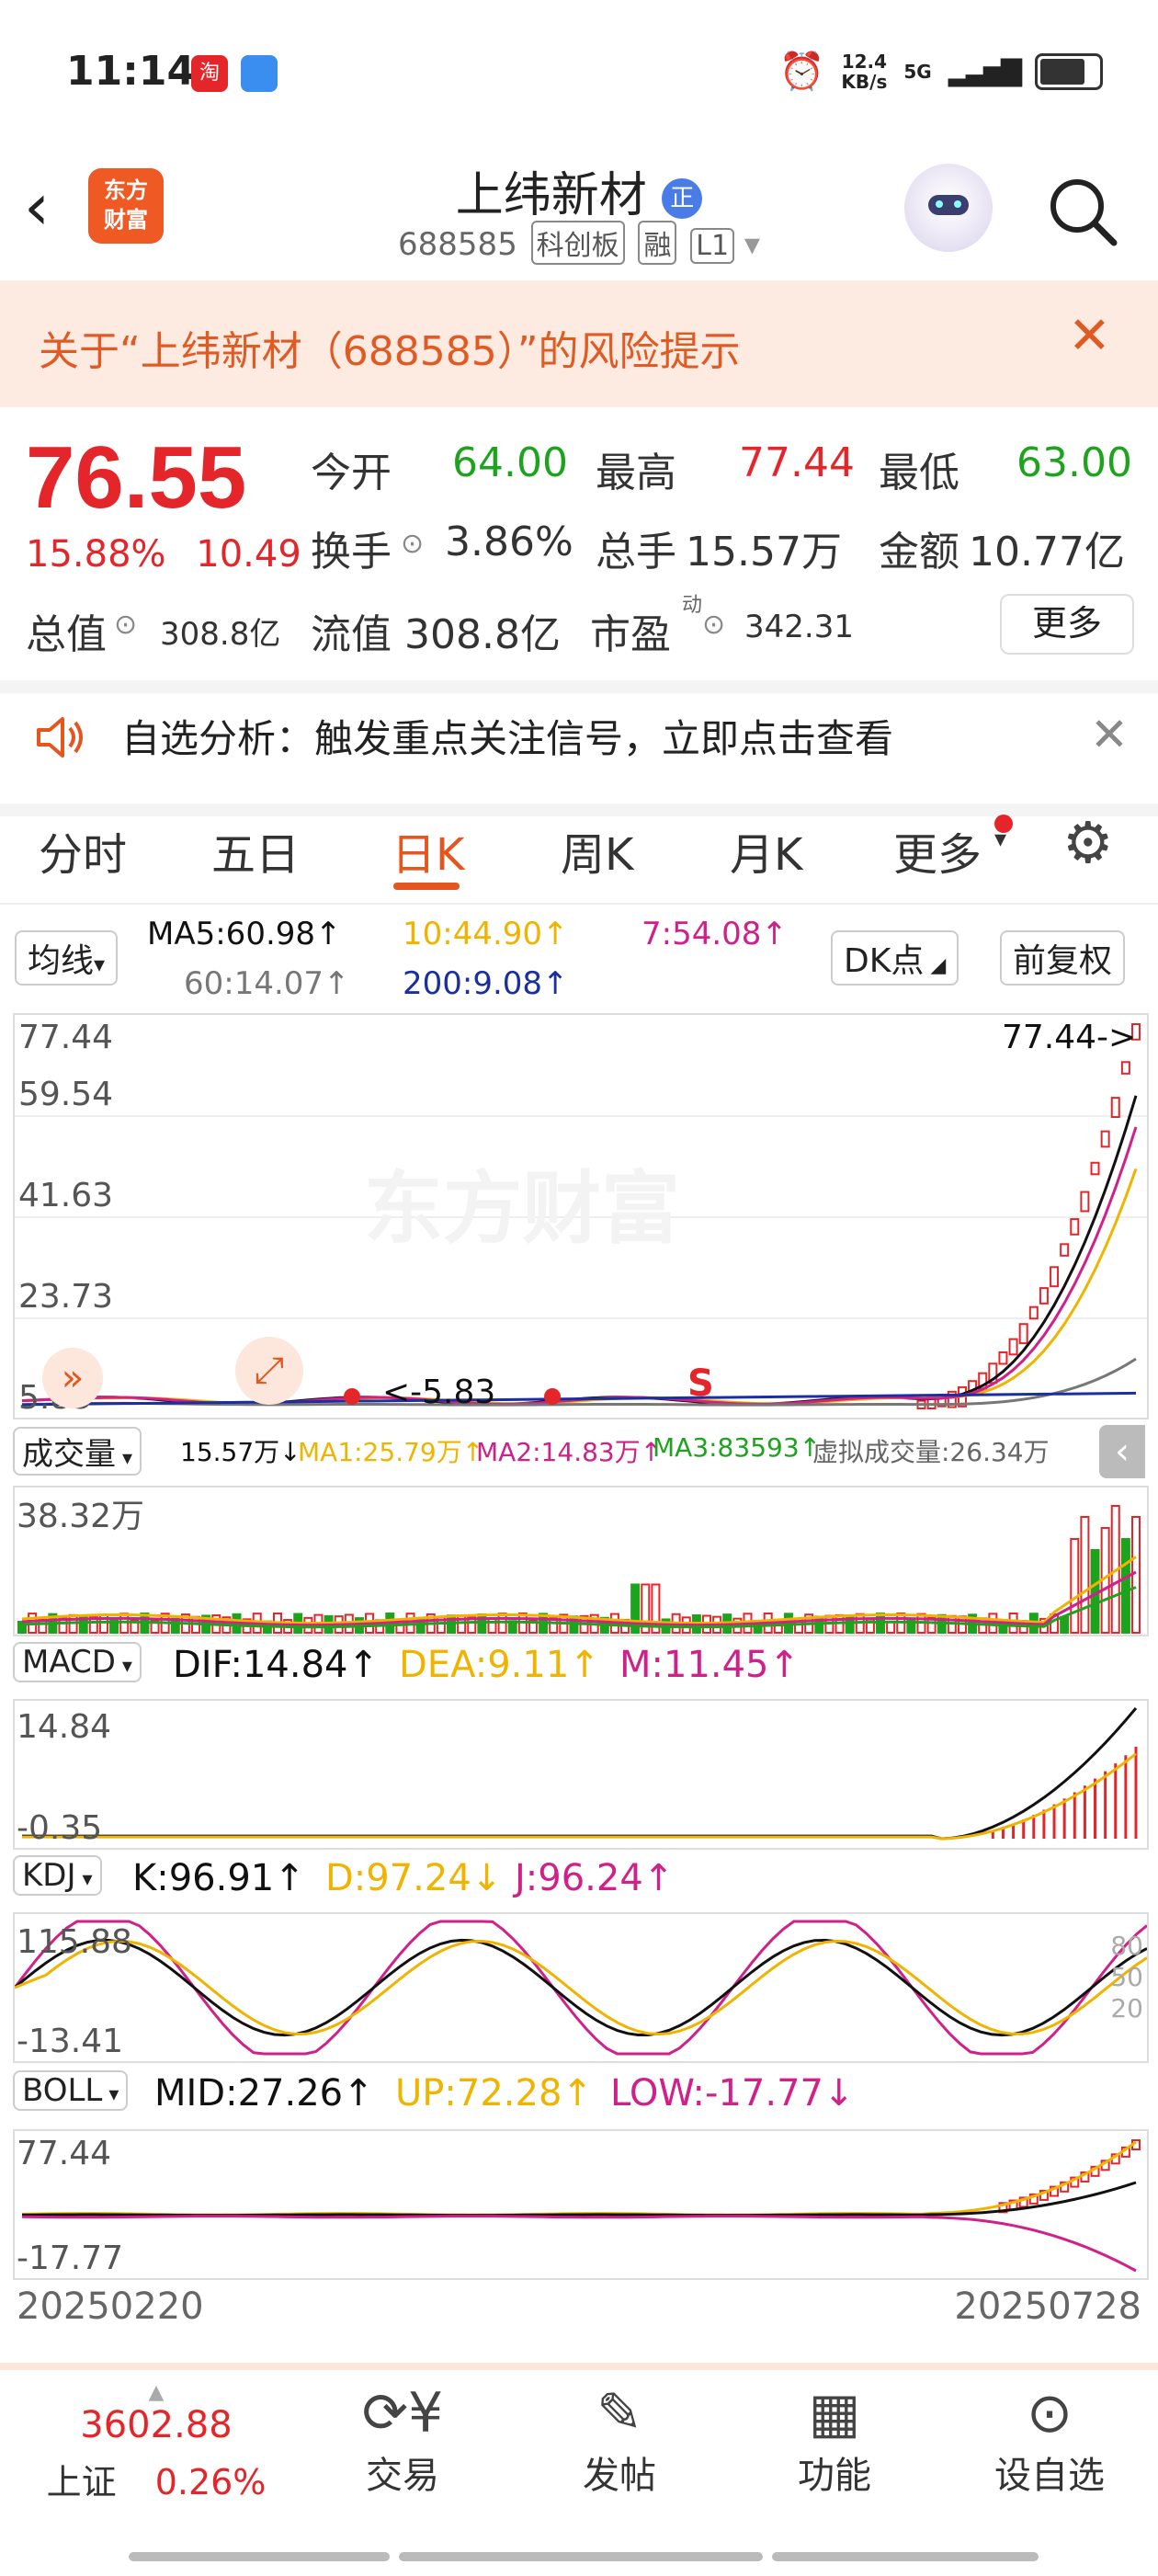 Image resolution: width=1158 pixels, height=2576 pixels. What do you see at coordinates (71, 2041) in the screenshot?
I see `kdj-y-min: -13.41` at bounding box center [71, 2041].